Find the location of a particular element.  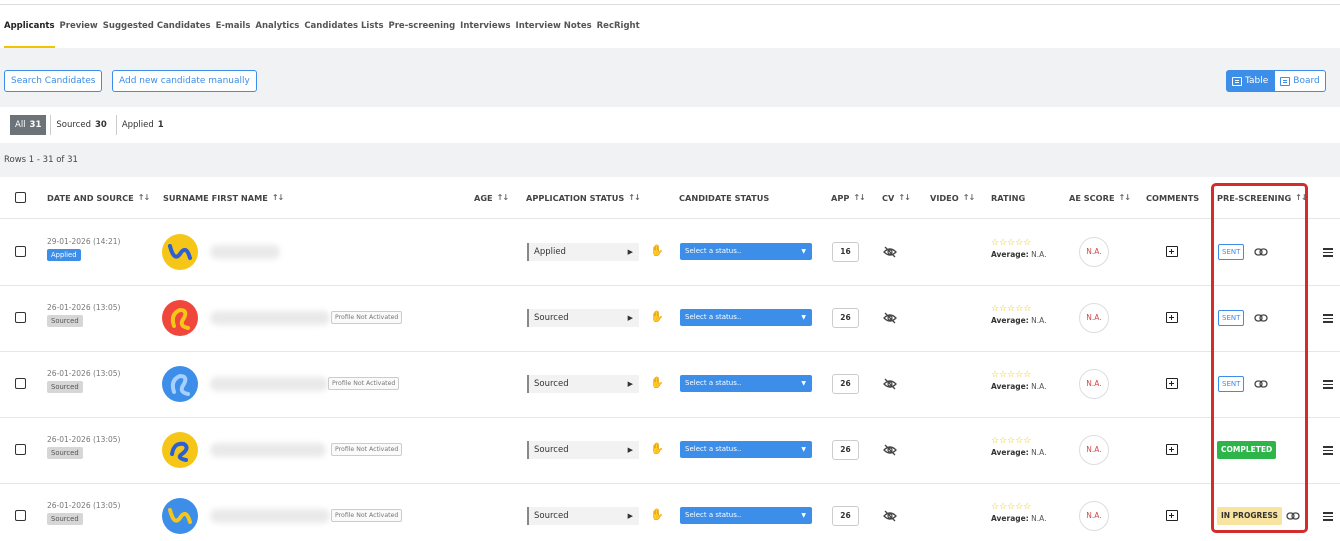

tab-interview-notes: Interview Notes is located at coordinates (554, 26).